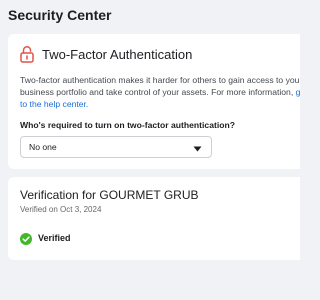 This screenshot has width=320, height=300. Describe the element at coordinates (158, 238) in the screenshot. I see `verification-status: Verified` at that location.